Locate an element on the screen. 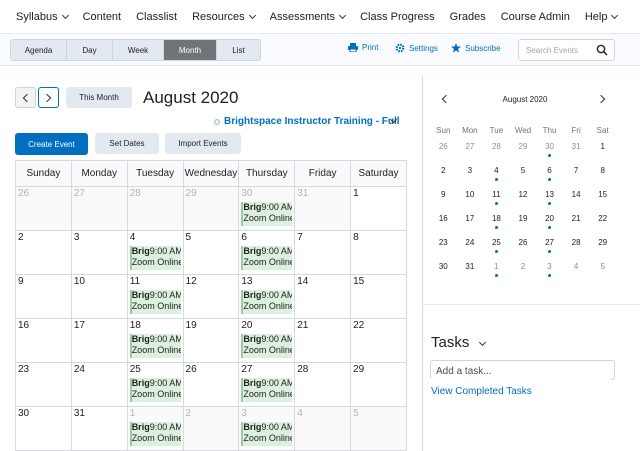 The width and height of the screenshot is (640, 451). mini-day: 5 is located at coordinates (523, 174).